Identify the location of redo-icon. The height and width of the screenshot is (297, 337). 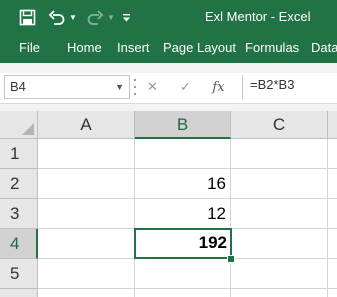
(95, 17).